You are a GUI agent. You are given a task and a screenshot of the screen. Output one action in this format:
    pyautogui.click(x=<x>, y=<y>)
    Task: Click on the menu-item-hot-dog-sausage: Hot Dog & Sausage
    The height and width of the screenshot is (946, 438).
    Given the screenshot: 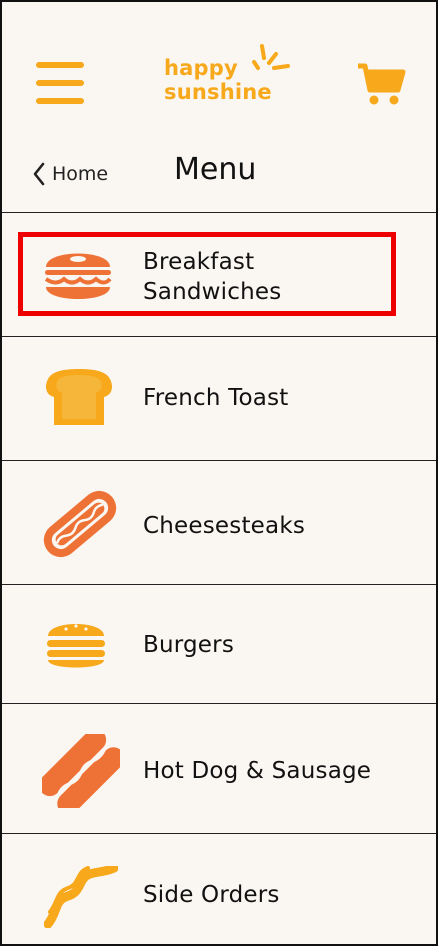 What is the action you would take?
    pyautogui.click(x=219, y=769)
    